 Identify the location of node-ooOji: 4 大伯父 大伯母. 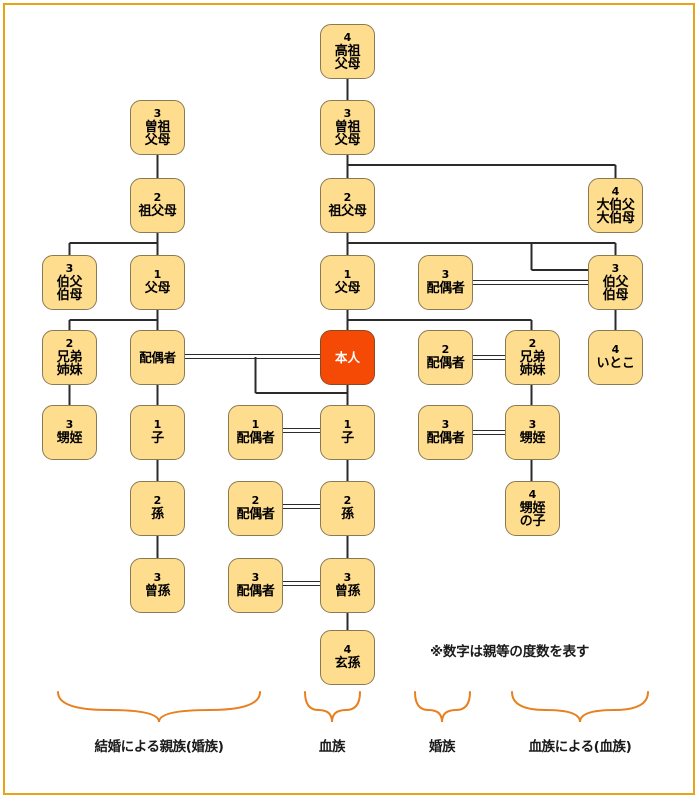
(615, 205).